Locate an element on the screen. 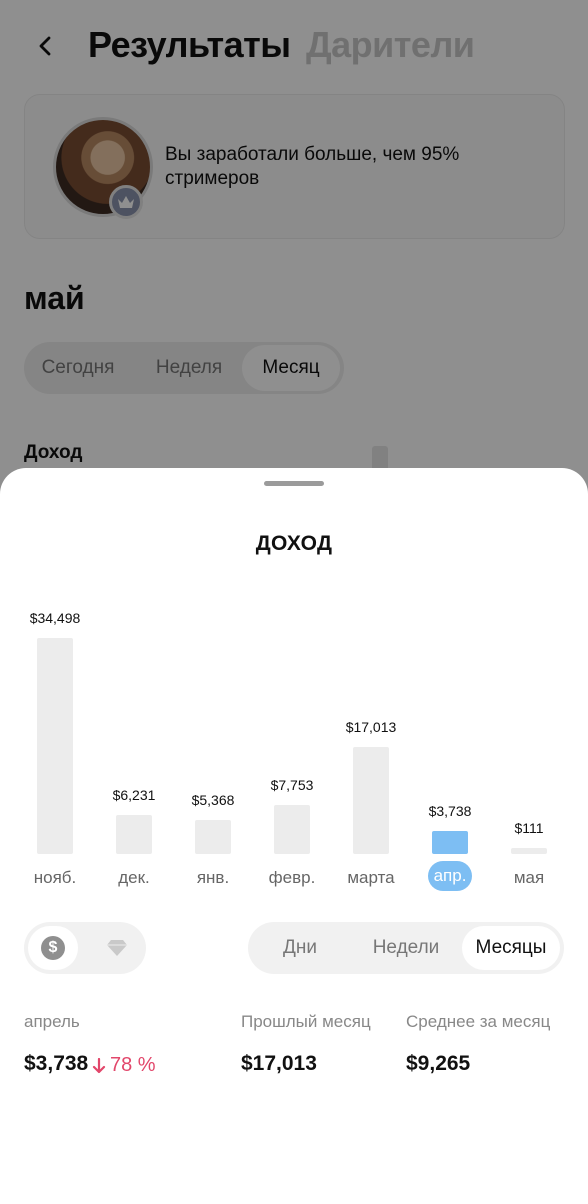 The width and height of the screenshot is (588, 1204). change-percent: 78 % is located at coordinates (133, 1065).